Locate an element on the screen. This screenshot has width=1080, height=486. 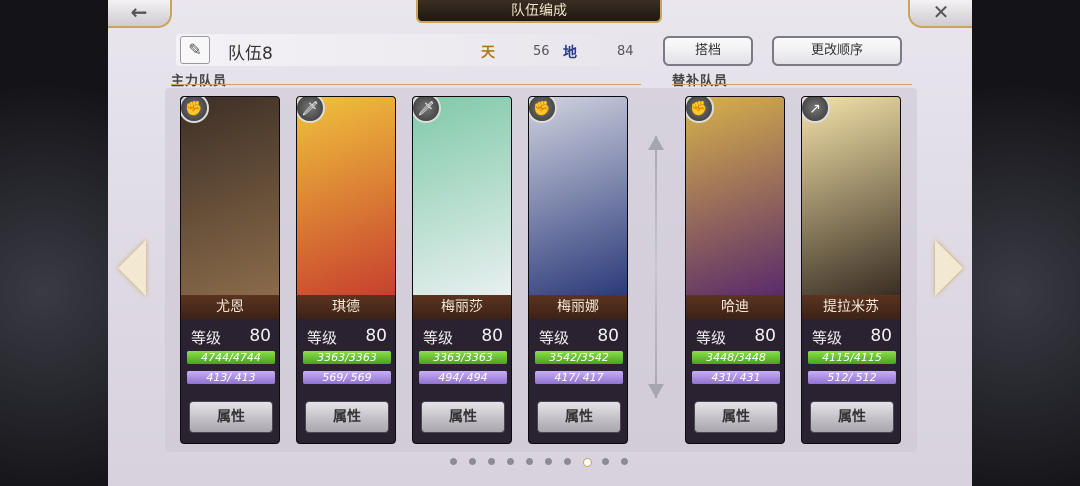
mp-bar: 494/ 494 is located at coordinates (463, 377).